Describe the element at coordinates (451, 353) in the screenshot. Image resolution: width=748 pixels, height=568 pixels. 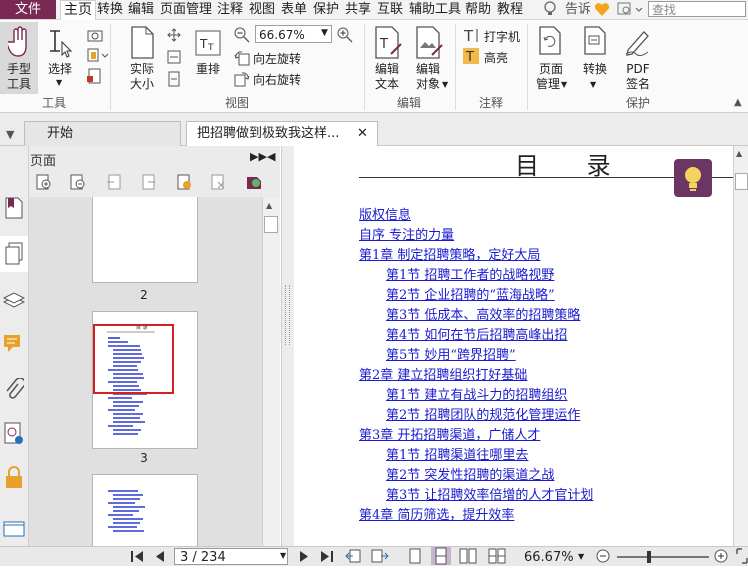
I see `toc-link: 第5节 妙用“跨界招聘”` at that location.